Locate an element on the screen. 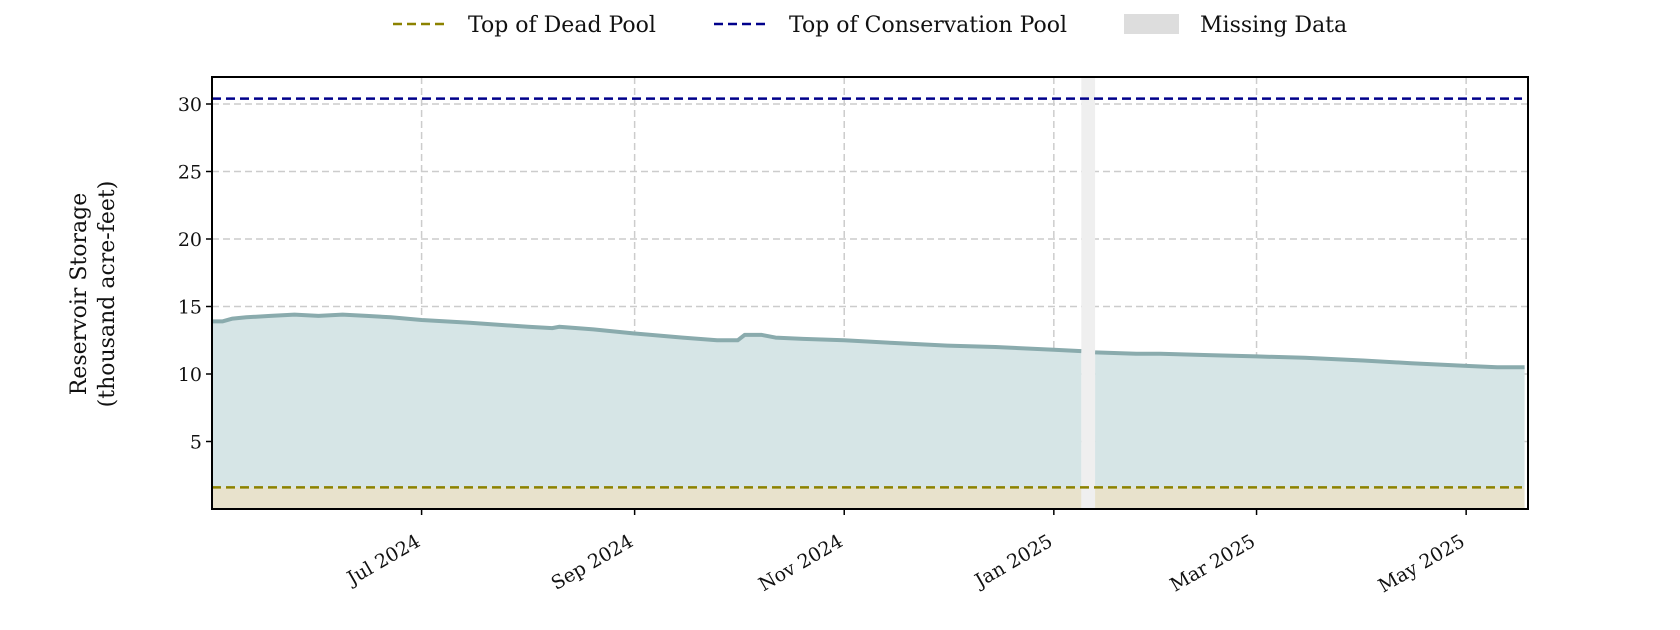  y-tick-label: 15 is located at coordinates (190, 308).